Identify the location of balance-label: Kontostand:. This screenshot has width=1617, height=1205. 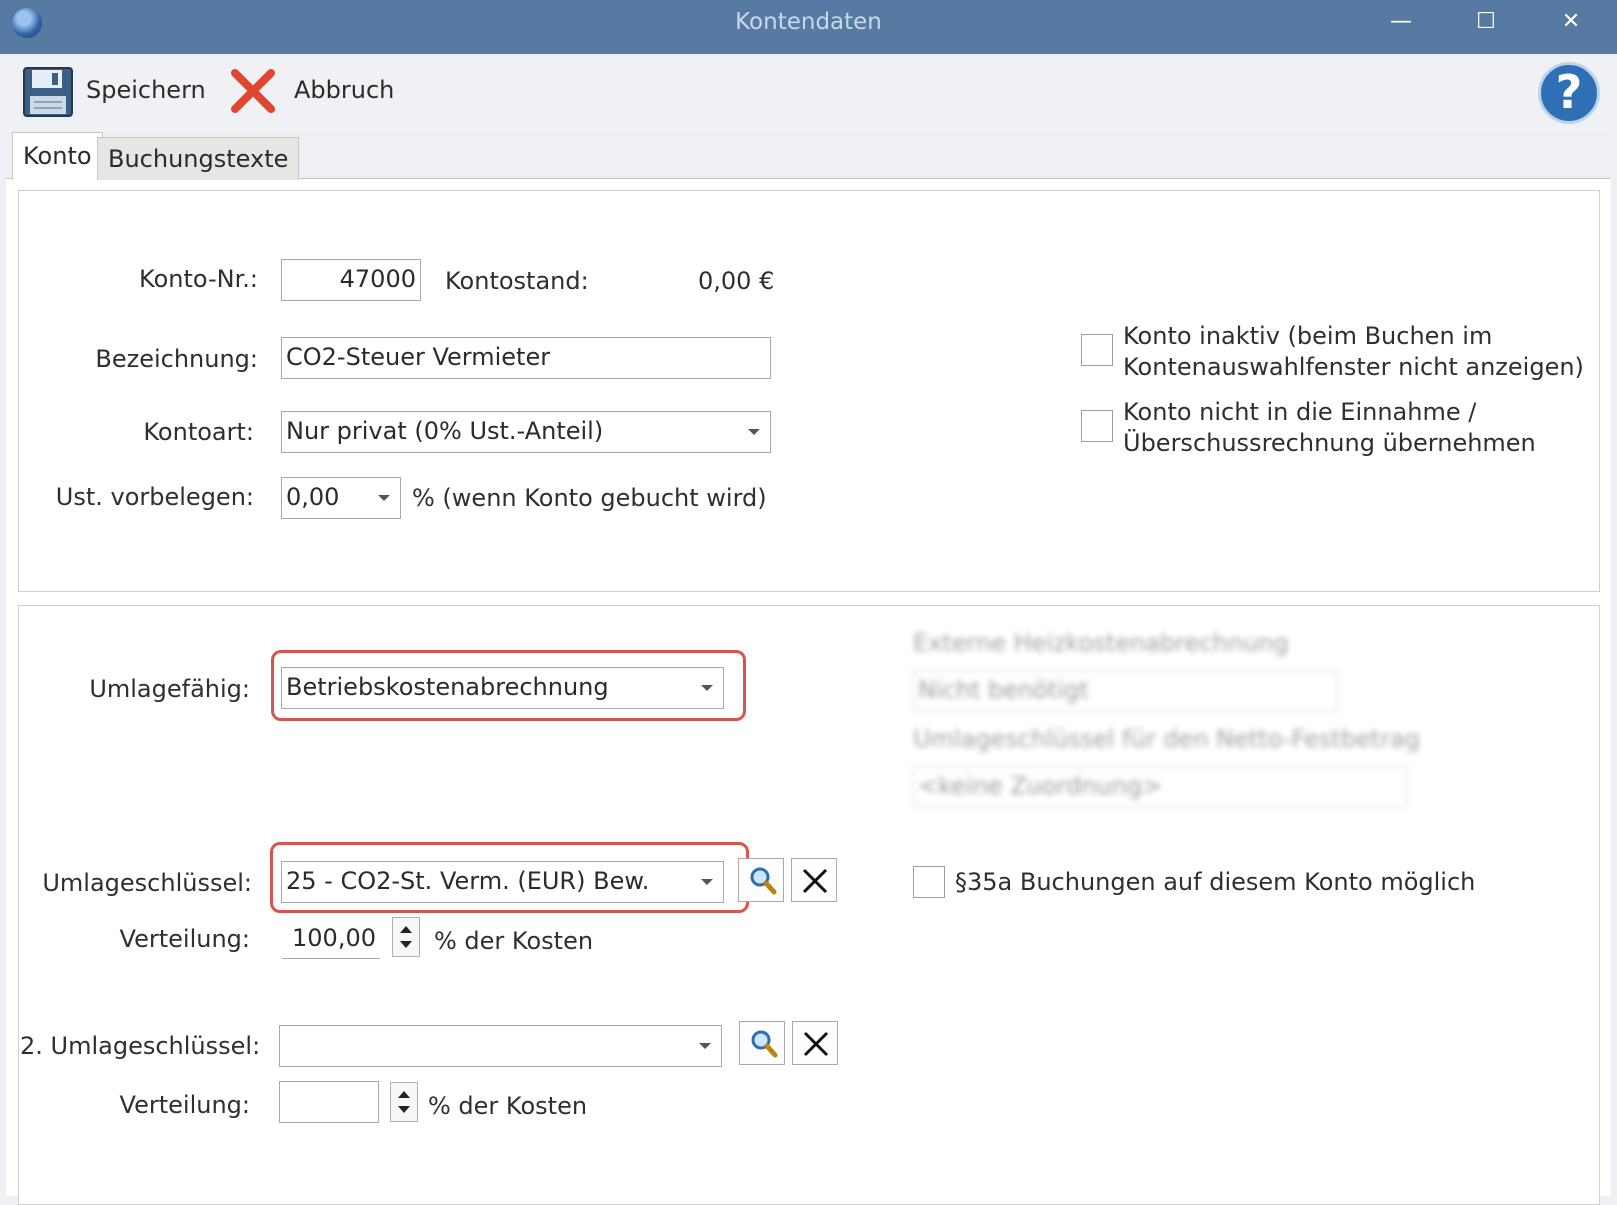
(517, 281).